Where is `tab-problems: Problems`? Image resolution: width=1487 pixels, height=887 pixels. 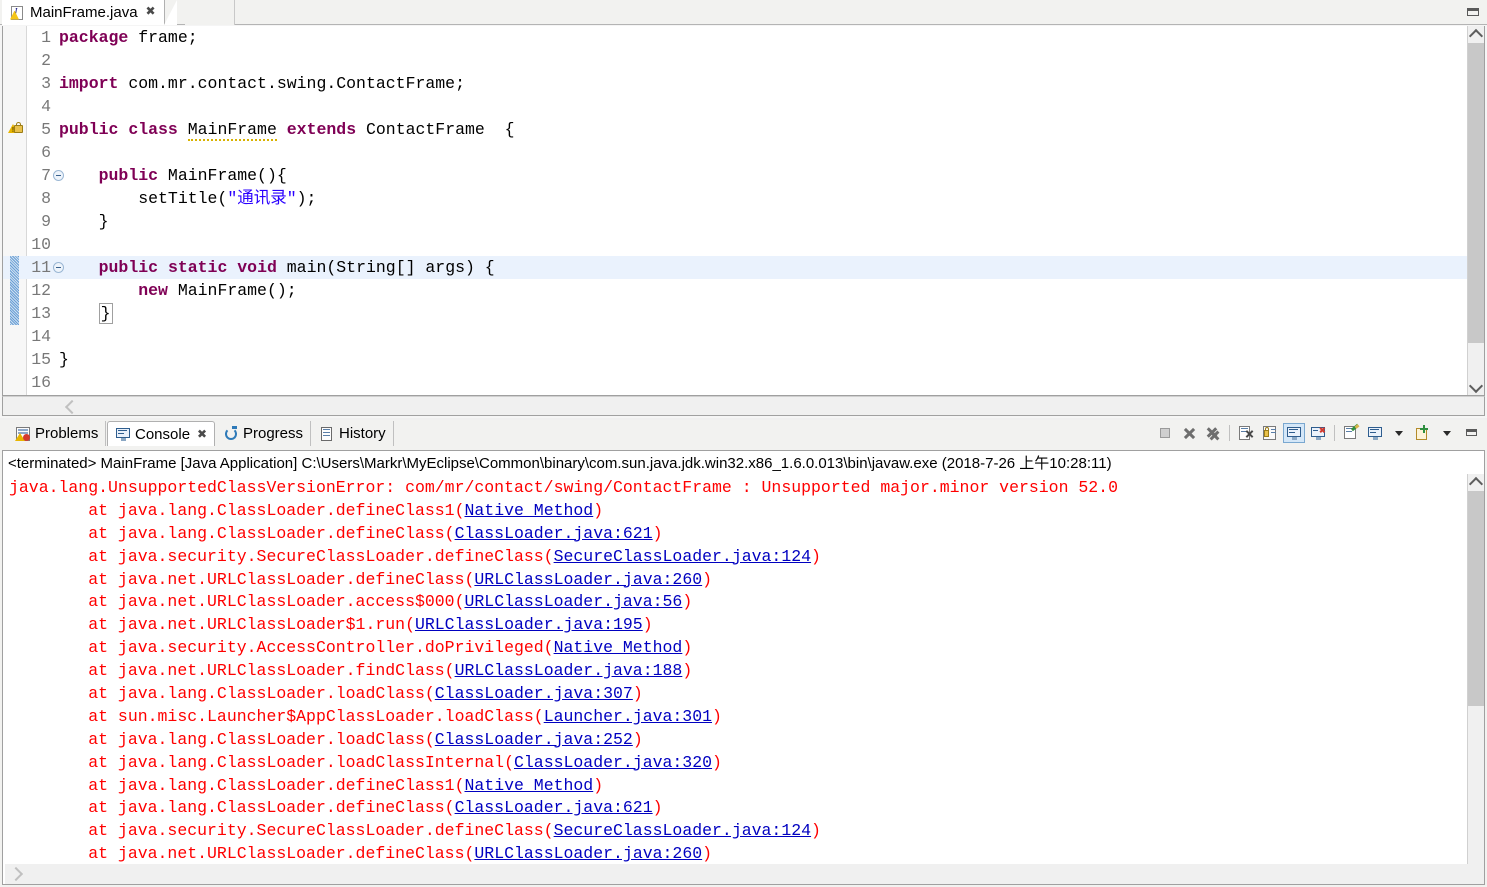 tab-problems: Problems is located at coordinates (57, 433).